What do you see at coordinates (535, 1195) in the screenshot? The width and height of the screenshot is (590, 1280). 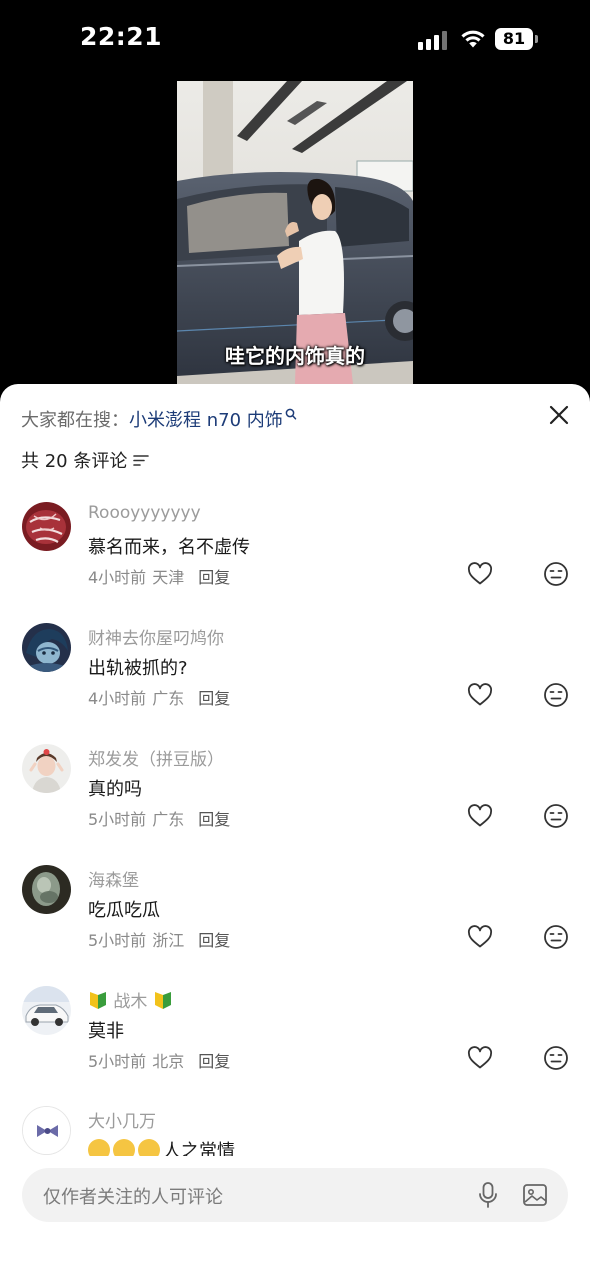 I see `image-icon` at bounding box center [535, 1195].